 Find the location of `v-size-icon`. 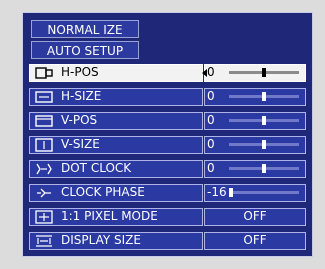

v-size-icon is located at coordinates (44, 144).